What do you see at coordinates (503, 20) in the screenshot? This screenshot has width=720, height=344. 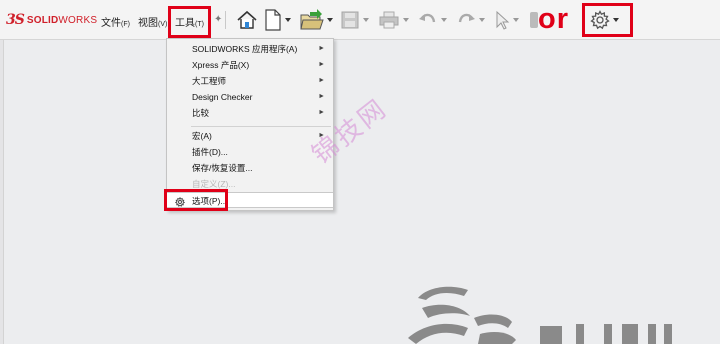 I see `select-cursor-icon` at bounding box center [503, 20].